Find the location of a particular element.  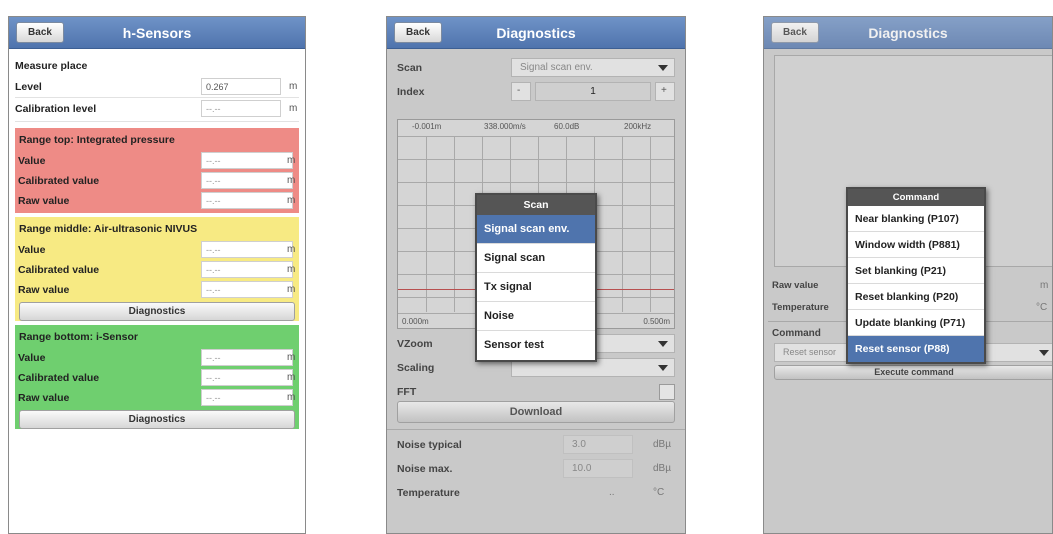

range-value-row: Raw value --.-- m is located at coordinates (157, 200).